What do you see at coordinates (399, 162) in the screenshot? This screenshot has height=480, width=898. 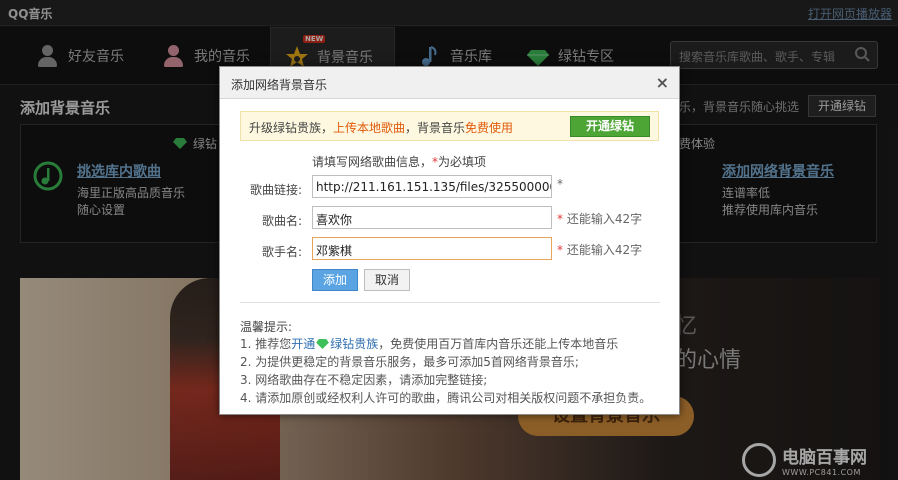 I see `form-hint: 请填写网络歌曲信息，*为必填项` at bounding box center [399, 162].